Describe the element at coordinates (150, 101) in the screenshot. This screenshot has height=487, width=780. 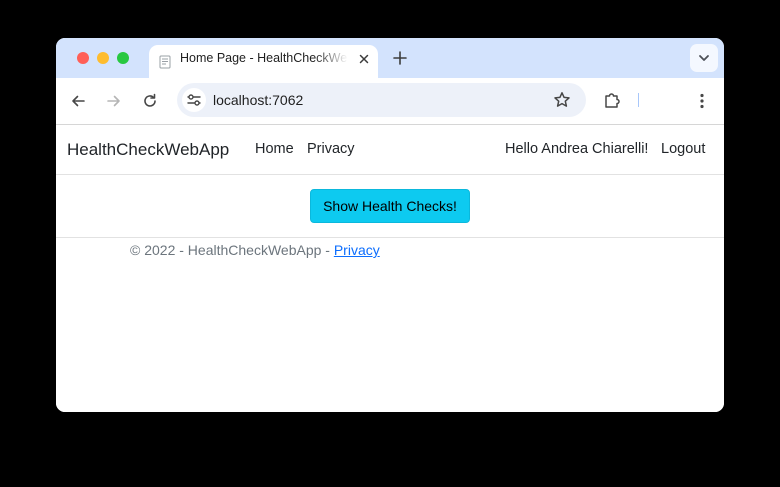
I see `reload-icon` at that location.